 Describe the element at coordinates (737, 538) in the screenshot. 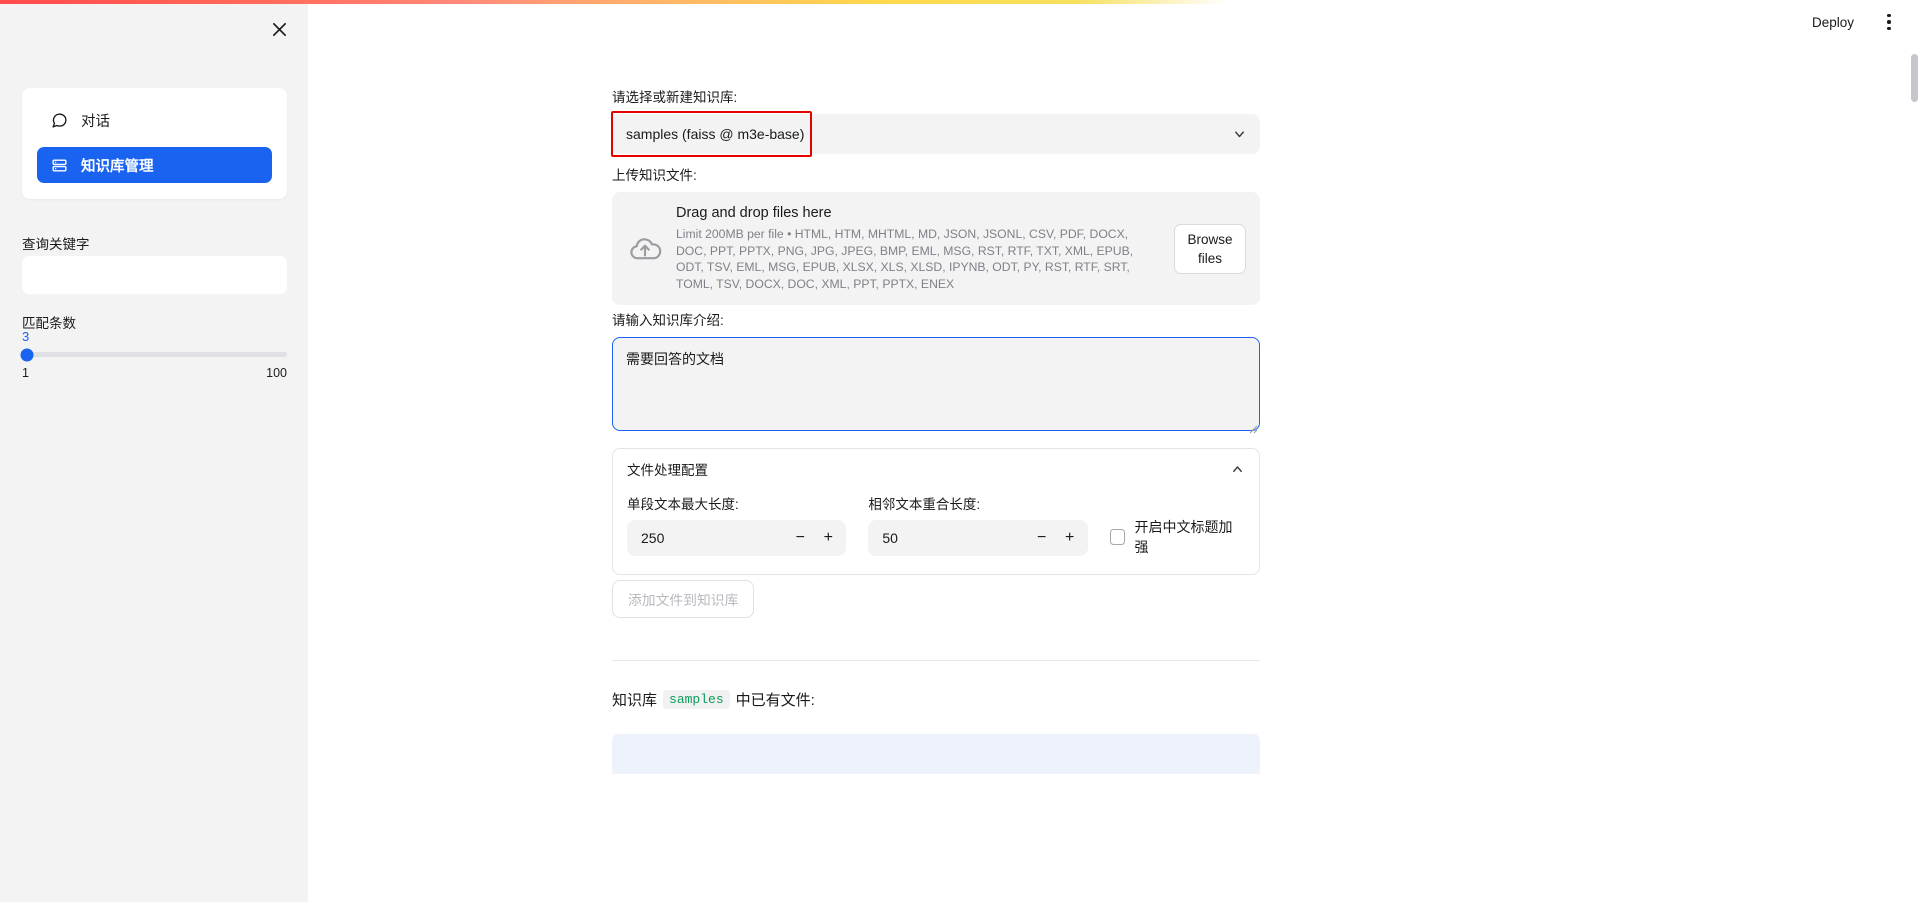

I see `chunk-size-stepper: 250 − +` at that location.